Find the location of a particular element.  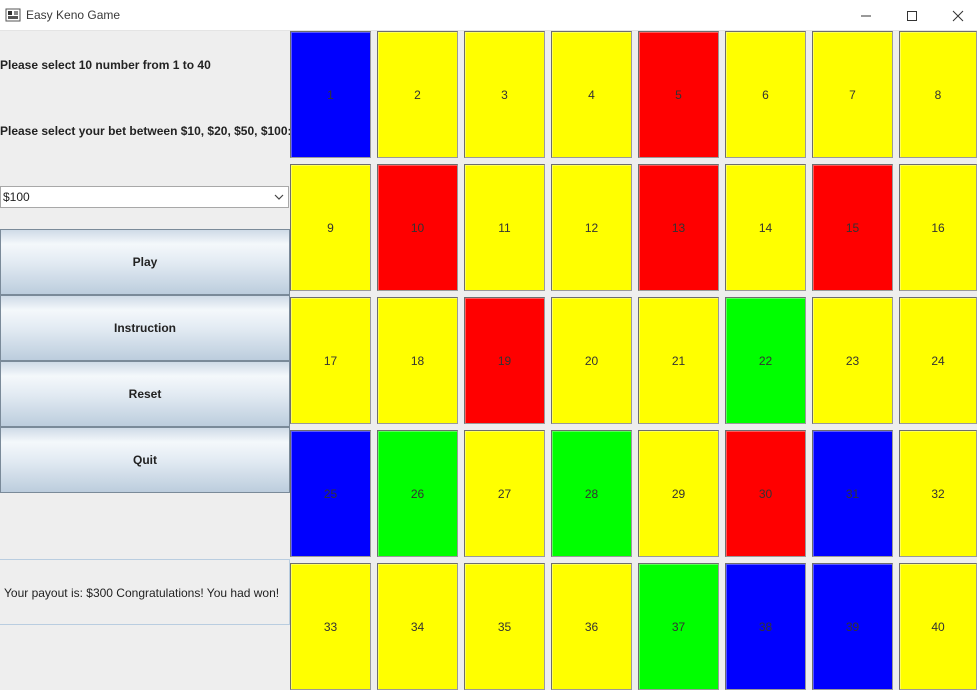

number-cell-label: 18 is located at coordinates (417, 360).